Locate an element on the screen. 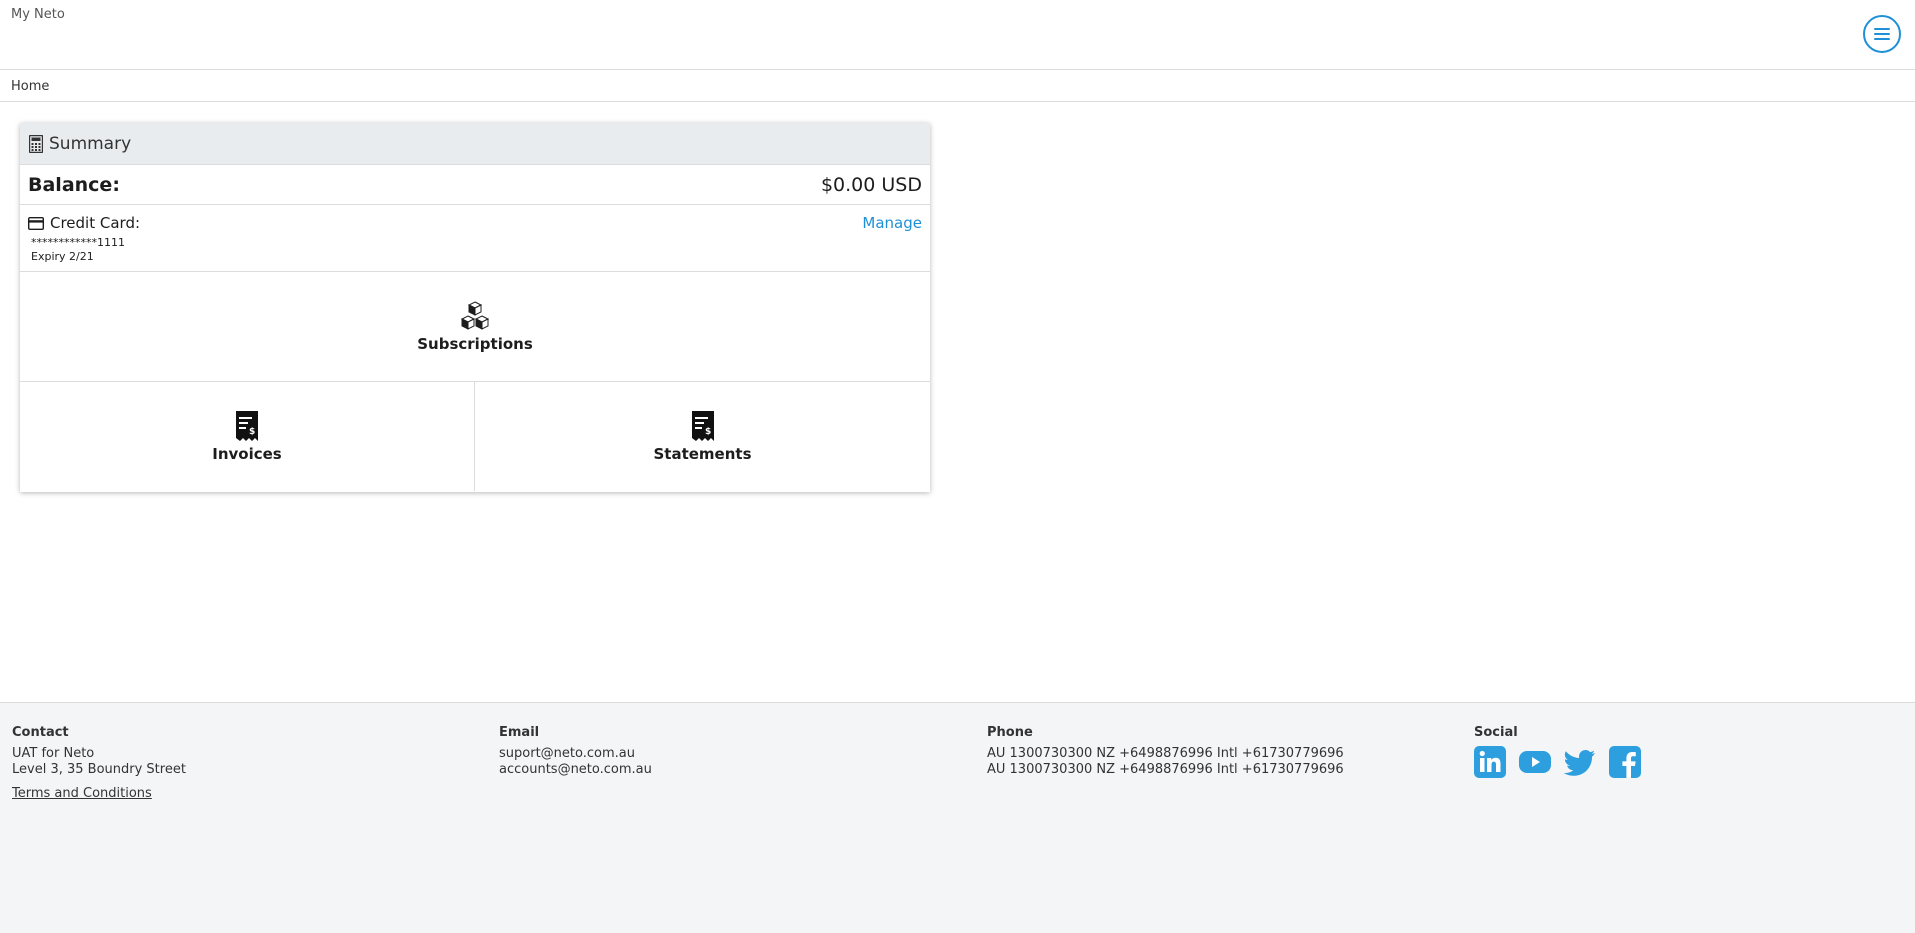 Image resolution: width=1915 pixels, height=933 pixels. statements-tile: $ Statements is located at coordinates (702, 436).